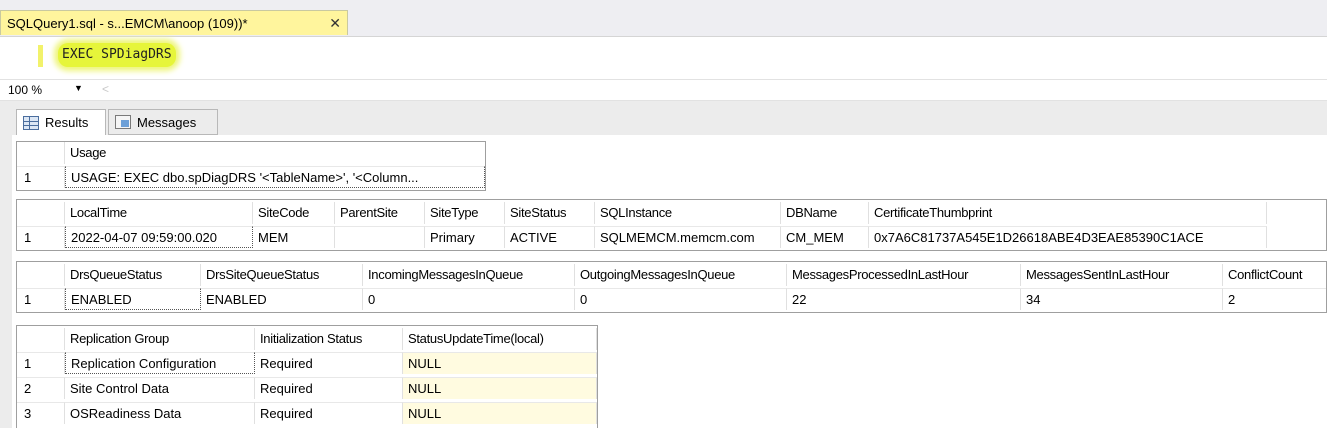  What do you see at coordinates (167, 122) in the screenshot?
I see `tab-messages-label: Messages` at bounding box center [167, 122].